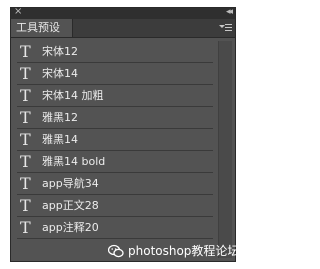 The image size is (320, 269). Describe the element at coordinates (115, 74) in the screenshot. I see `preset-row: T 宋体14` at that location.